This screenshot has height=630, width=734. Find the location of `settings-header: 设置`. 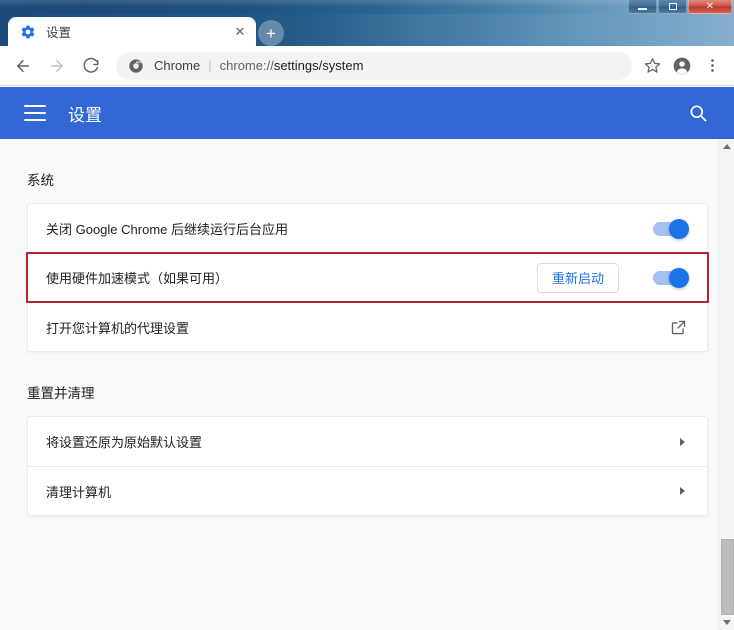

settings-header: 设置 is located at coordinates (367, 113).